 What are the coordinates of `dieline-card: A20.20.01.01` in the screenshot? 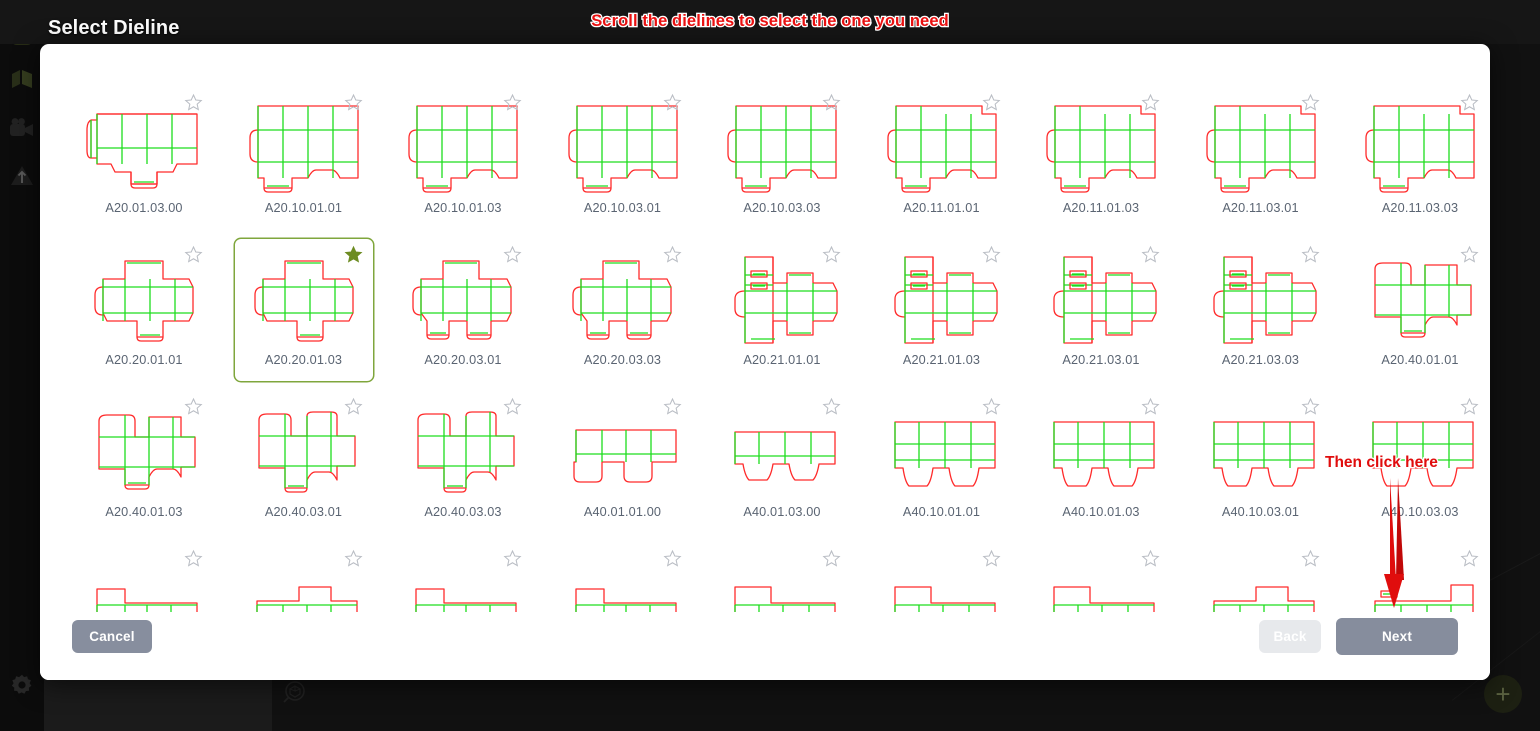 It's located at (144, 310).